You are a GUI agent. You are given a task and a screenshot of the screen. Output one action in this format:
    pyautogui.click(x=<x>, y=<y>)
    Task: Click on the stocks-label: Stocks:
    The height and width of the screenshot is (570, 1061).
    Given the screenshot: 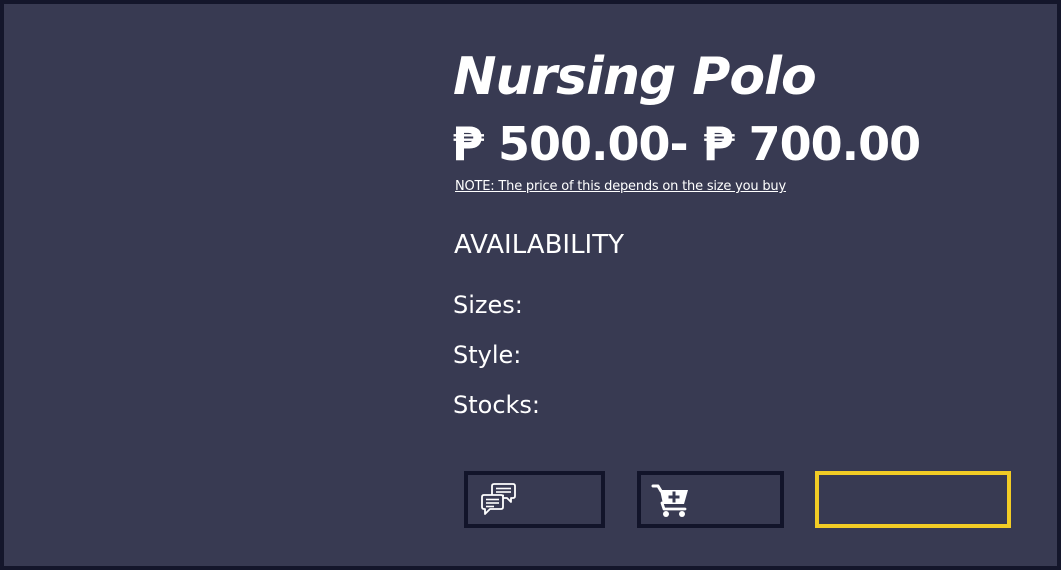 What is the action you would take?
    pyautogui.click(x=497, y=405)
    